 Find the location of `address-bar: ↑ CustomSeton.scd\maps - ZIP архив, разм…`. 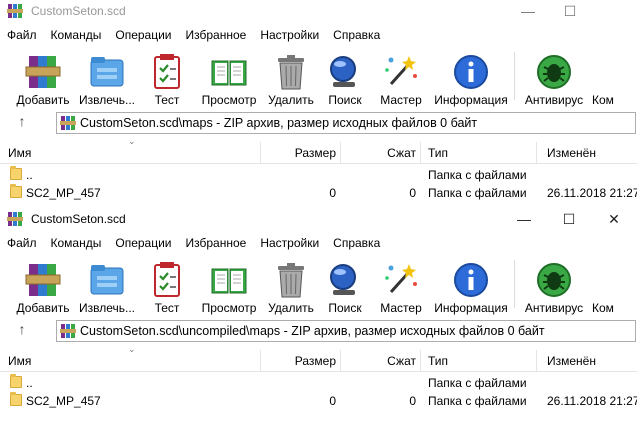

address-bar: ↑ CustomSeton.scd\maps - ZIP архив, разм… is located at coordinates (318, 123).